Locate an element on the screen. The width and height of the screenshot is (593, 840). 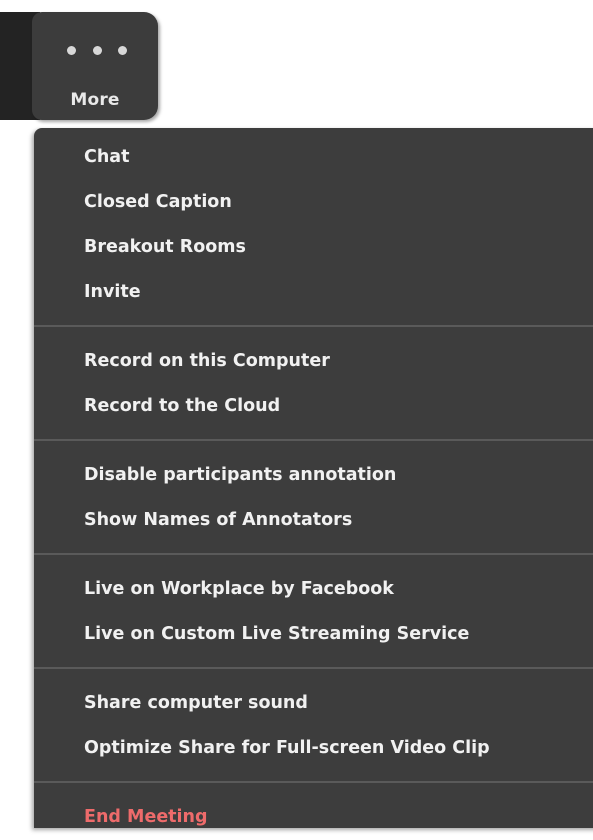
menu-item-record-computer: Record on this Computer is located at coordinates (313, 361).